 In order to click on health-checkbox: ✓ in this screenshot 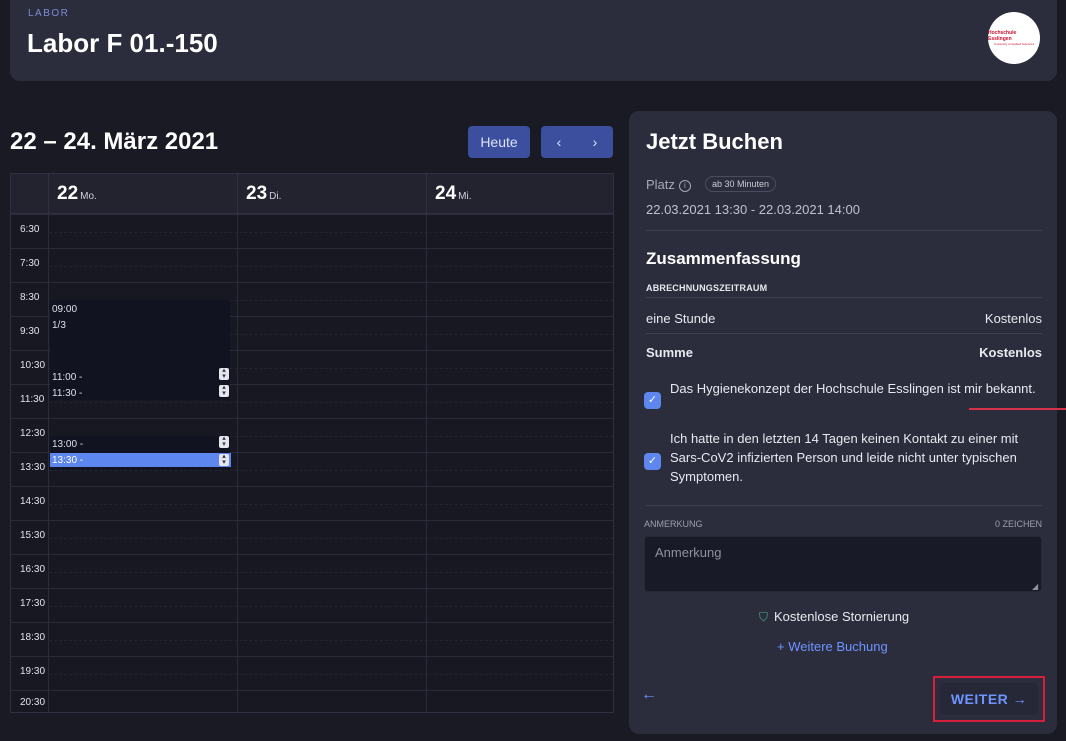, I will do `click(652, 461)`.